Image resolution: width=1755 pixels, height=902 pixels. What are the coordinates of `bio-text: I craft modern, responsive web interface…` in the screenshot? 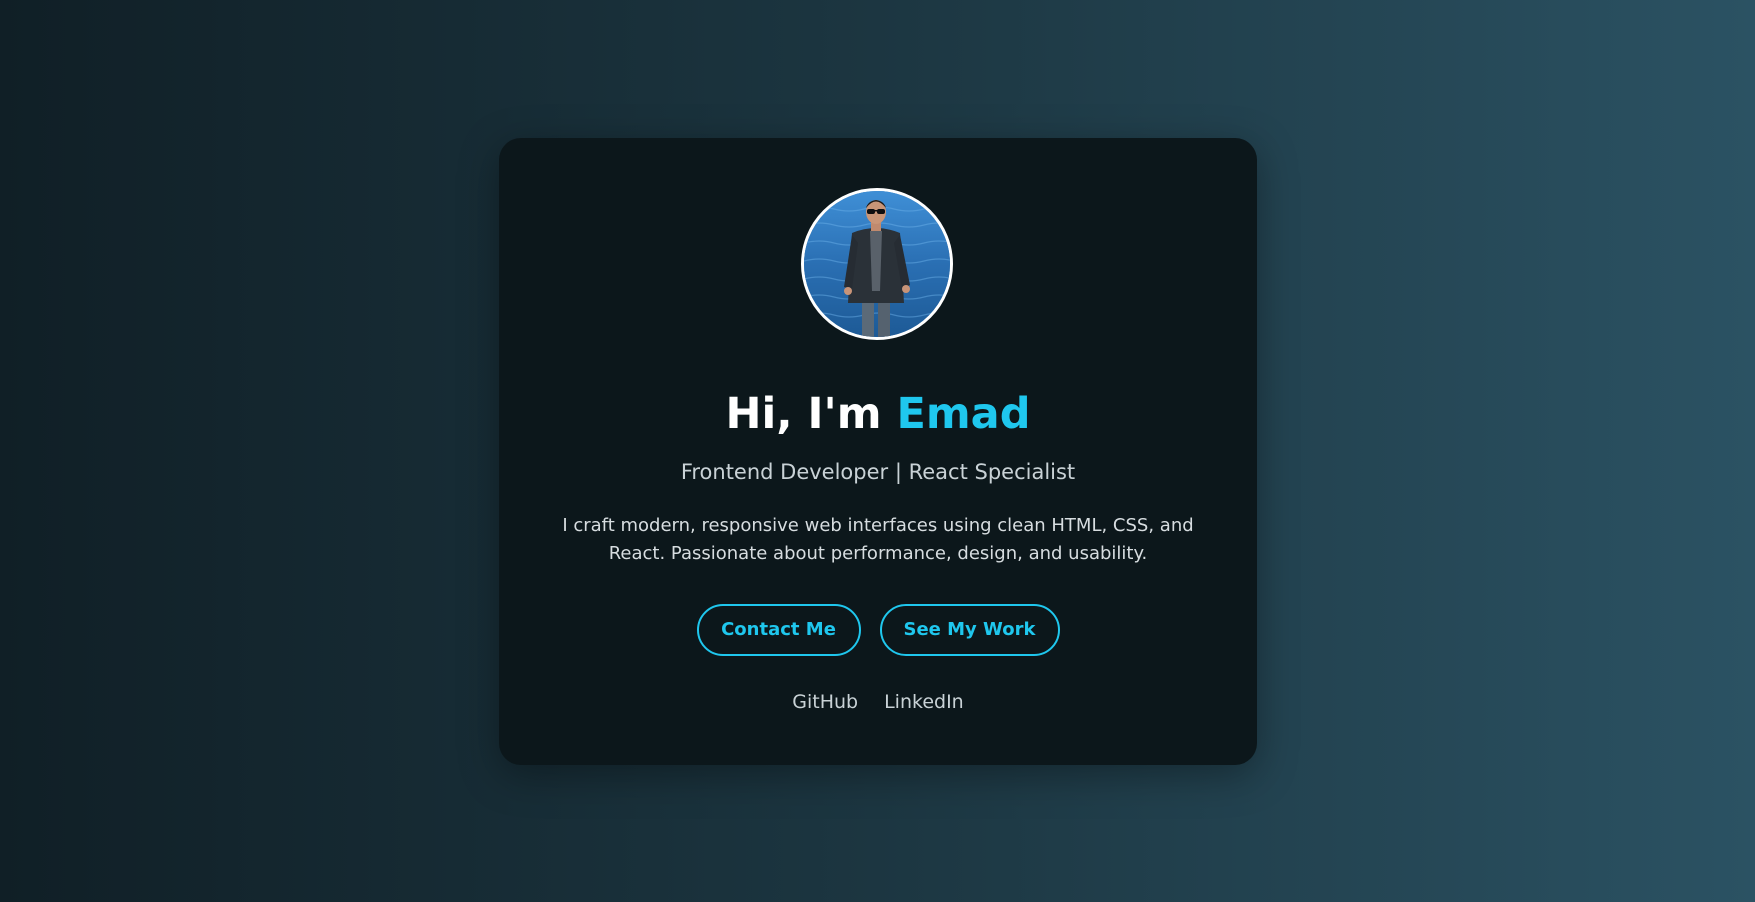 It's located at (878, 539).